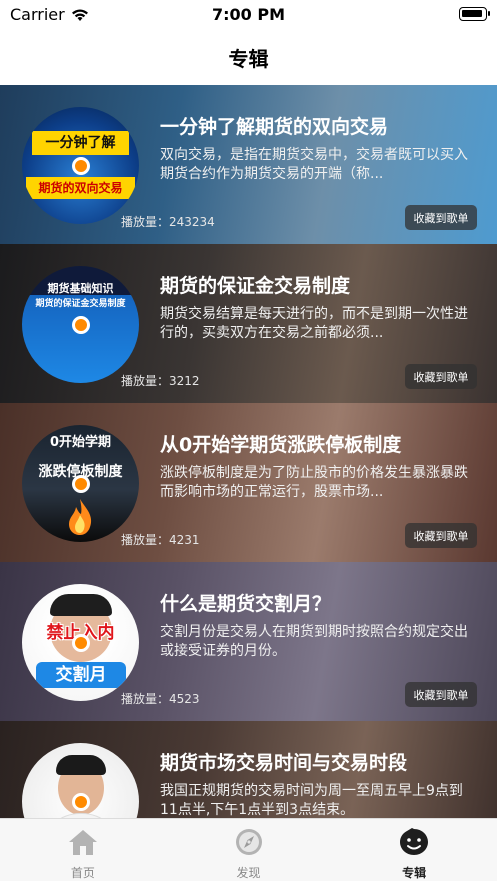 Image resolution: width=497 pixels, height=881 pixels. I want to click on cover-bottom-text: 交割月, so click(81, 675).